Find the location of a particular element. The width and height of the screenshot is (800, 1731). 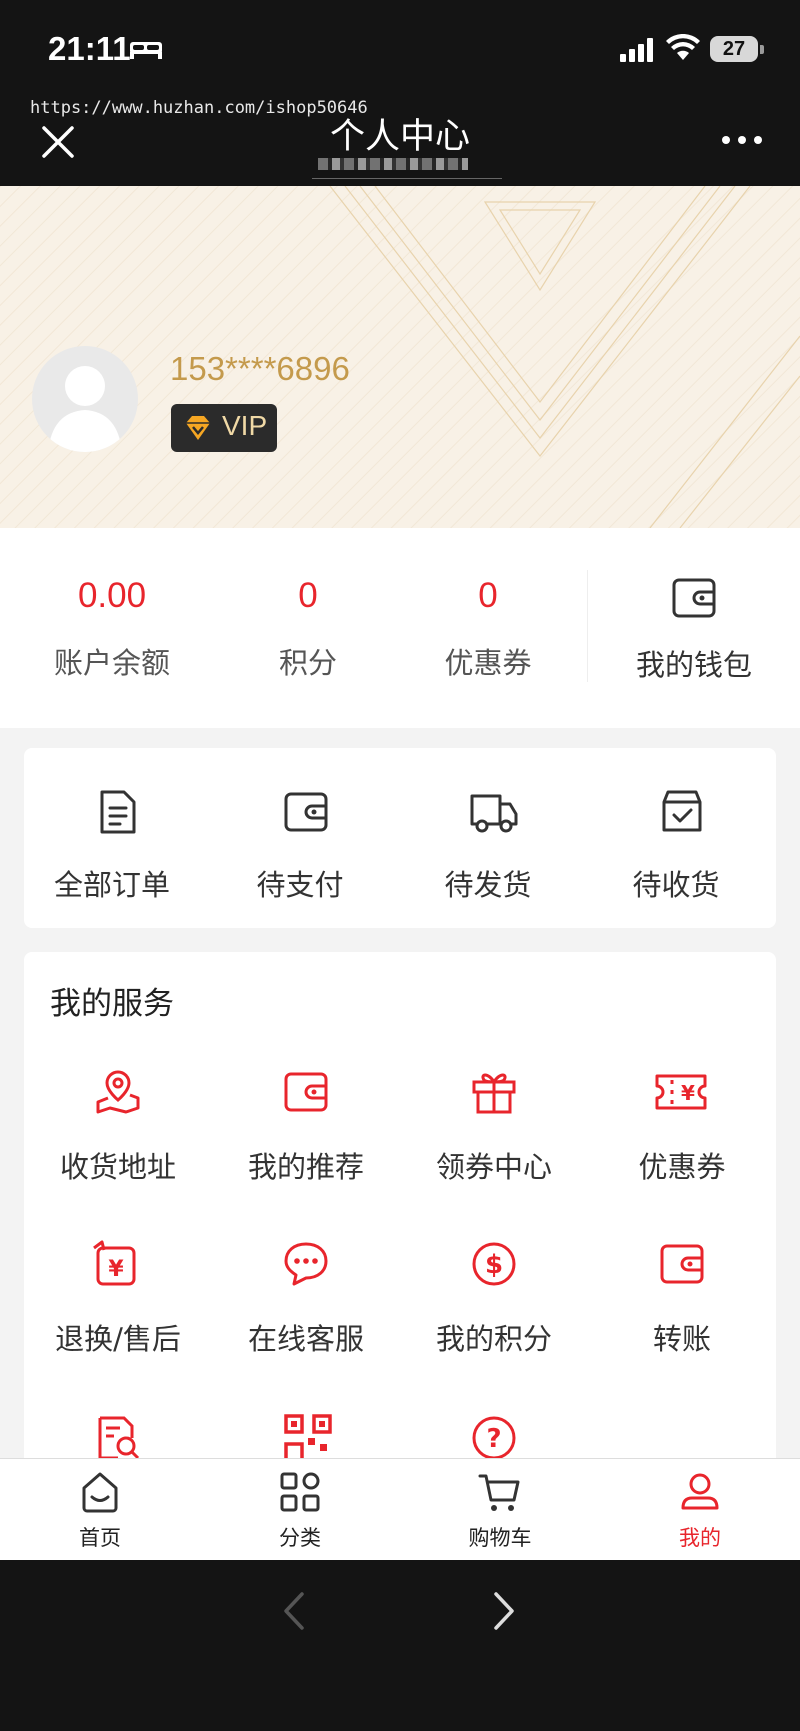

status-time: 21:11 is located at coordinates (89, 48).